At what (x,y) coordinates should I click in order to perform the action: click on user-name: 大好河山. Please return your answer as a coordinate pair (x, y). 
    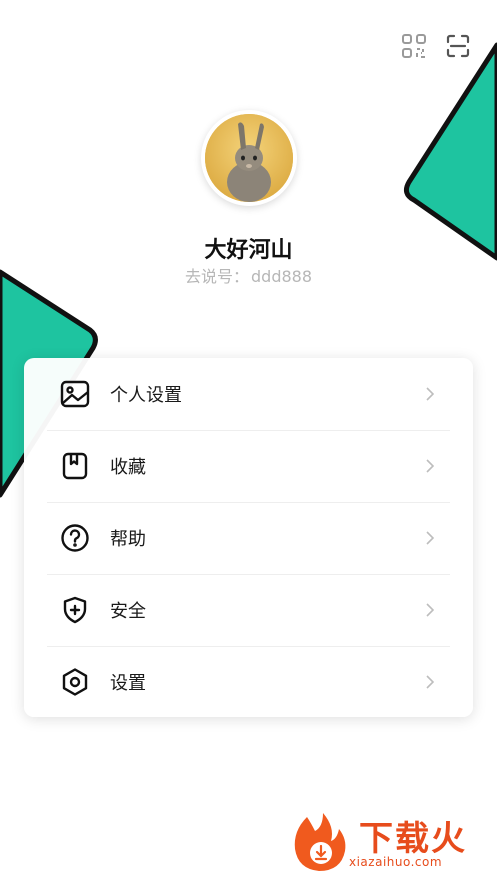
    Looking at the image, I should click on (248, 250).